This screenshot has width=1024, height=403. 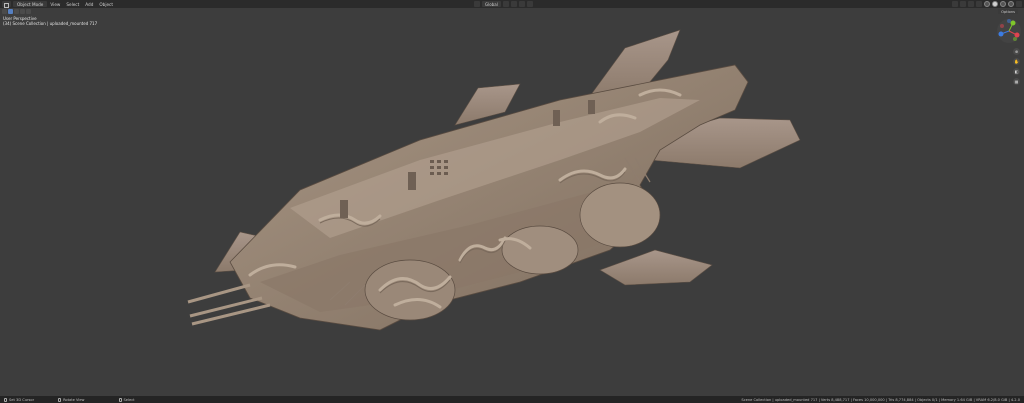 What do you see at coordinates (979, 4) in the screenshot?
I see `xray-icon` at bounding box center [979, 4].